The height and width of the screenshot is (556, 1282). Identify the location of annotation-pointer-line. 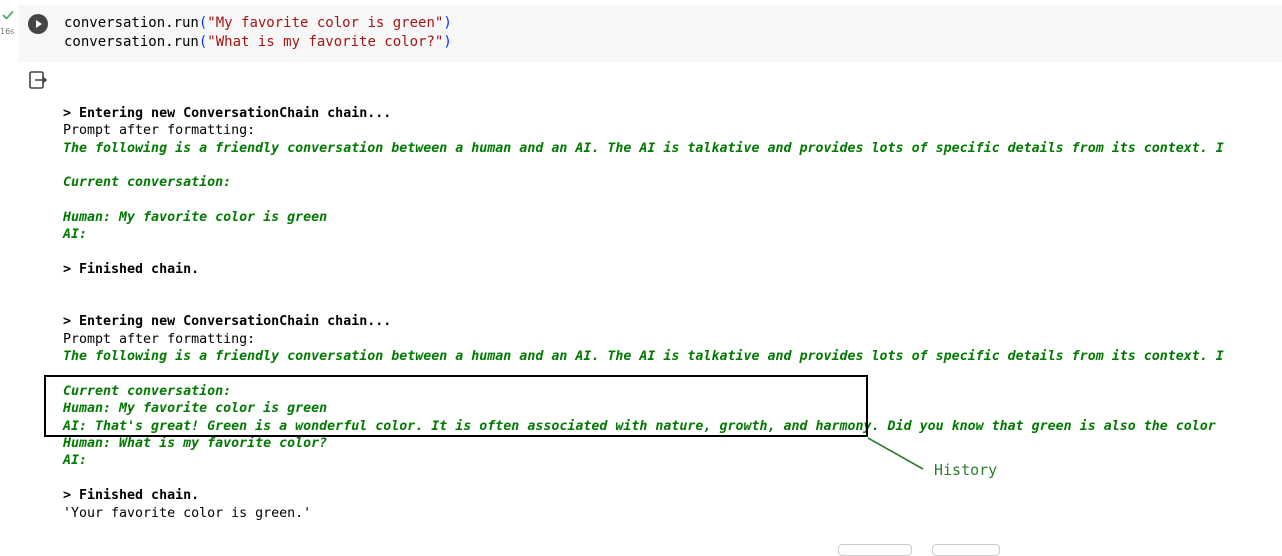
(895, 453).